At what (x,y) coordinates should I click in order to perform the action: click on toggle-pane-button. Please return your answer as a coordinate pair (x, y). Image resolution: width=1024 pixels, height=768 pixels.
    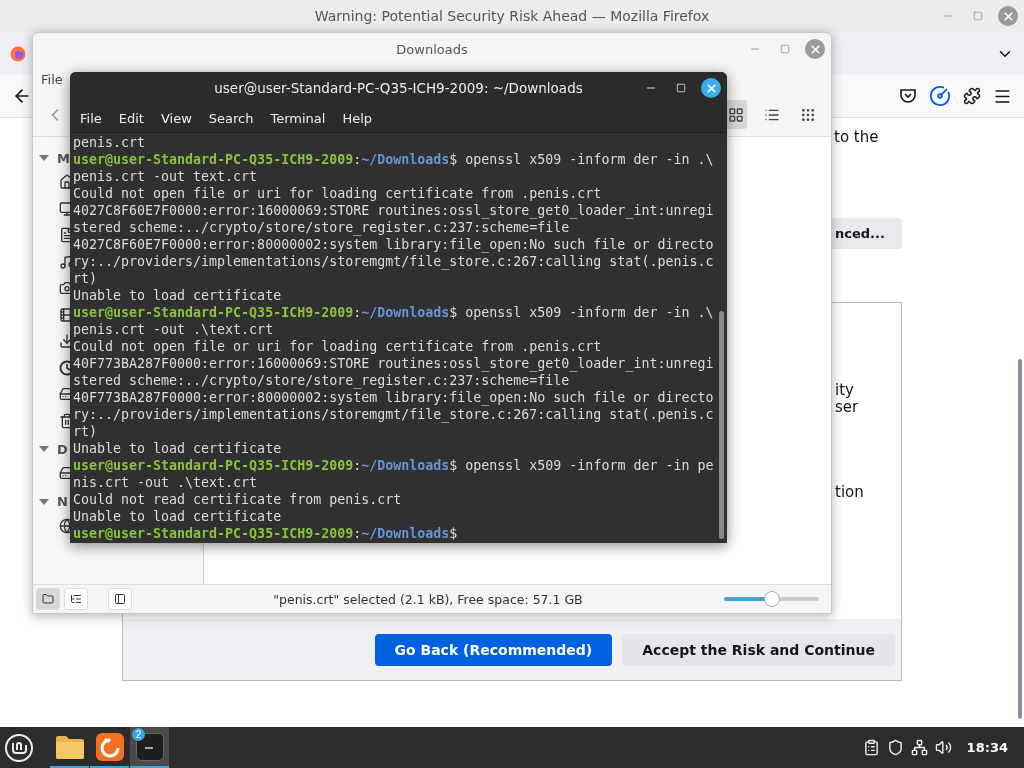
    Looking at the image, I should click on (120, 599).